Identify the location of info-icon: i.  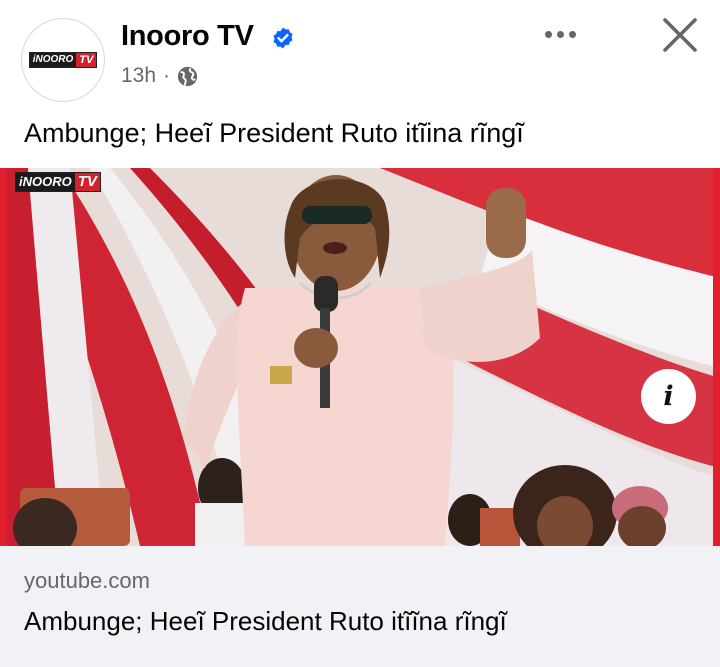
(668, 396).